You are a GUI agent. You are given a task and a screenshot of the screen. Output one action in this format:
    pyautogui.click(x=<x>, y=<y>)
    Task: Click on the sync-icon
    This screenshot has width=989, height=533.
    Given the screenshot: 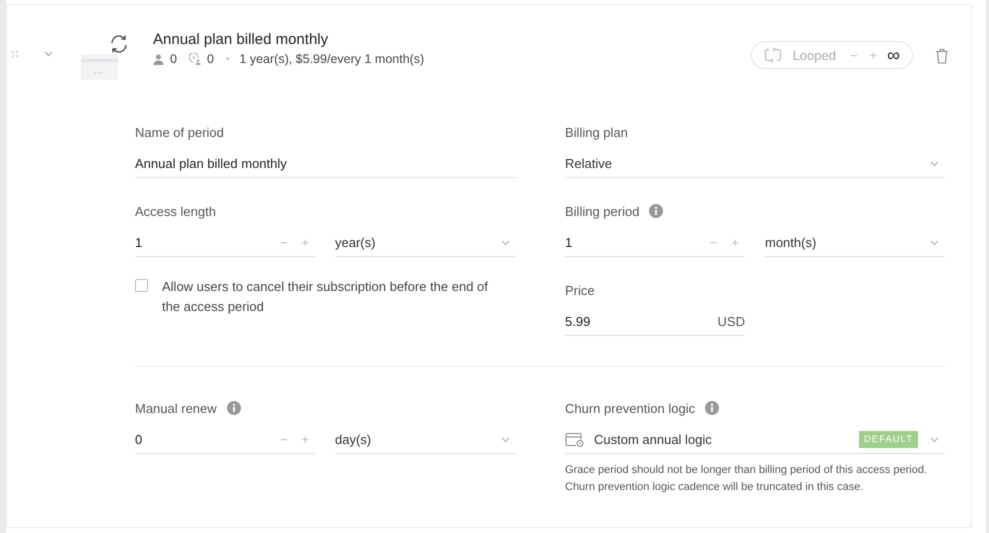 What is the action you would take?
    pyautogui.click(x=119, y=44)
    